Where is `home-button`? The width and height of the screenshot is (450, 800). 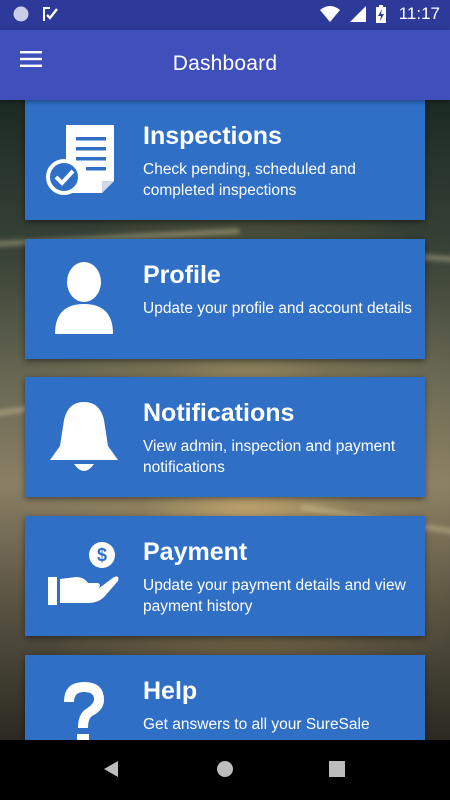
home-button is located at coordinates (227, 771).